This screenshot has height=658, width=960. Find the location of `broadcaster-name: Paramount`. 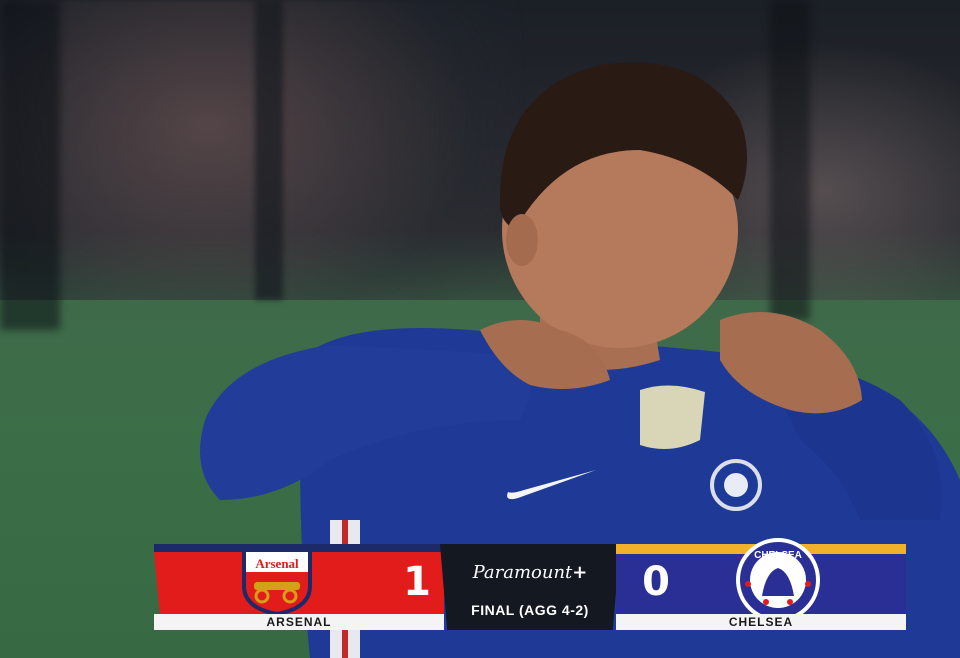

broadcaster-name: Paramount is located at coordinates (522, 572).